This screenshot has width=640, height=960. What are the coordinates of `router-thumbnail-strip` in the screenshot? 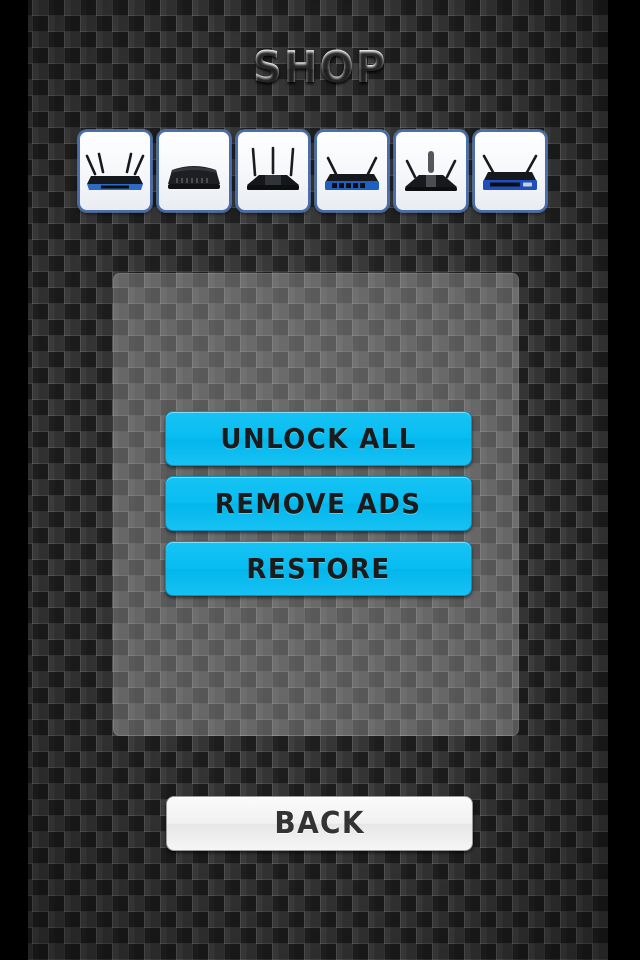 It's located at (319, 171).